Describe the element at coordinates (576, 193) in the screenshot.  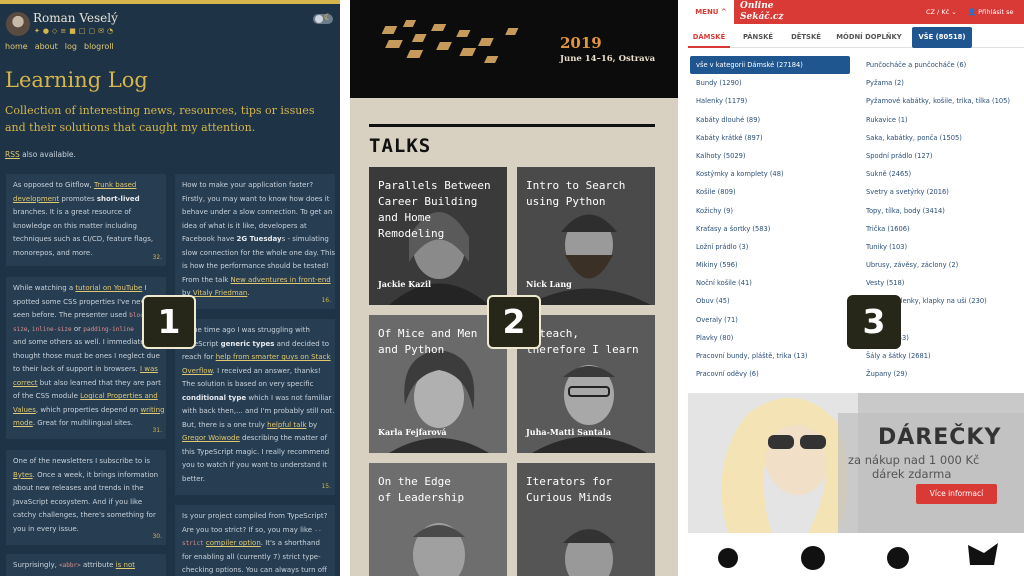
I see `talk-title: Intro to Search using Python` at that location.